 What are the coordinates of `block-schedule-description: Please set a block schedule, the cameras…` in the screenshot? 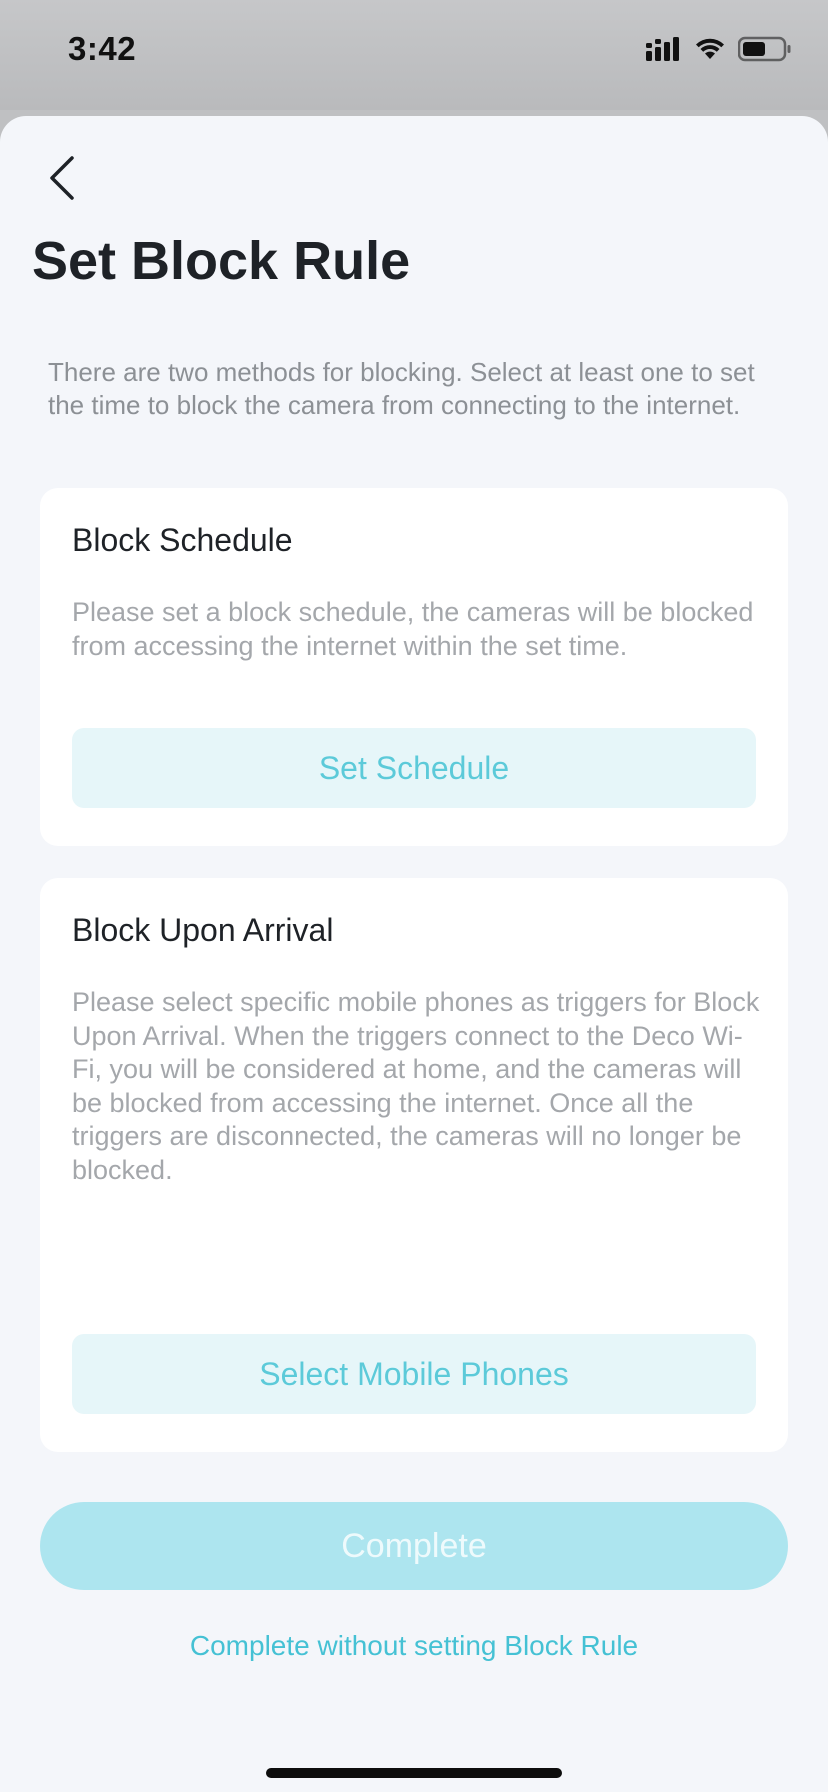 It's located at (413, 629).